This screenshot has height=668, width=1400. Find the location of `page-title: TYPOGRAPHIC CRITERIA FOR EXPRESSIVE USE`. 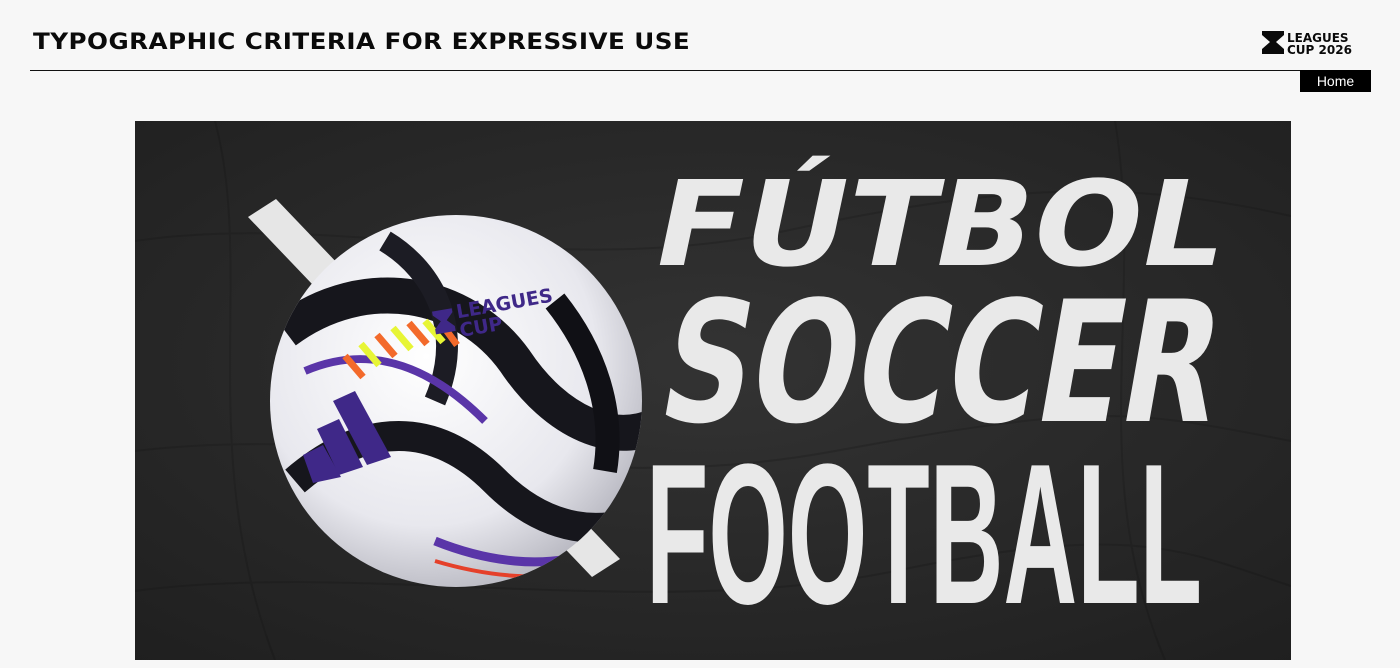

page-title: TYPOGRAPHIC CRITERIA FOR EXPRESSIVE USE is located at coordinates (362, 42).